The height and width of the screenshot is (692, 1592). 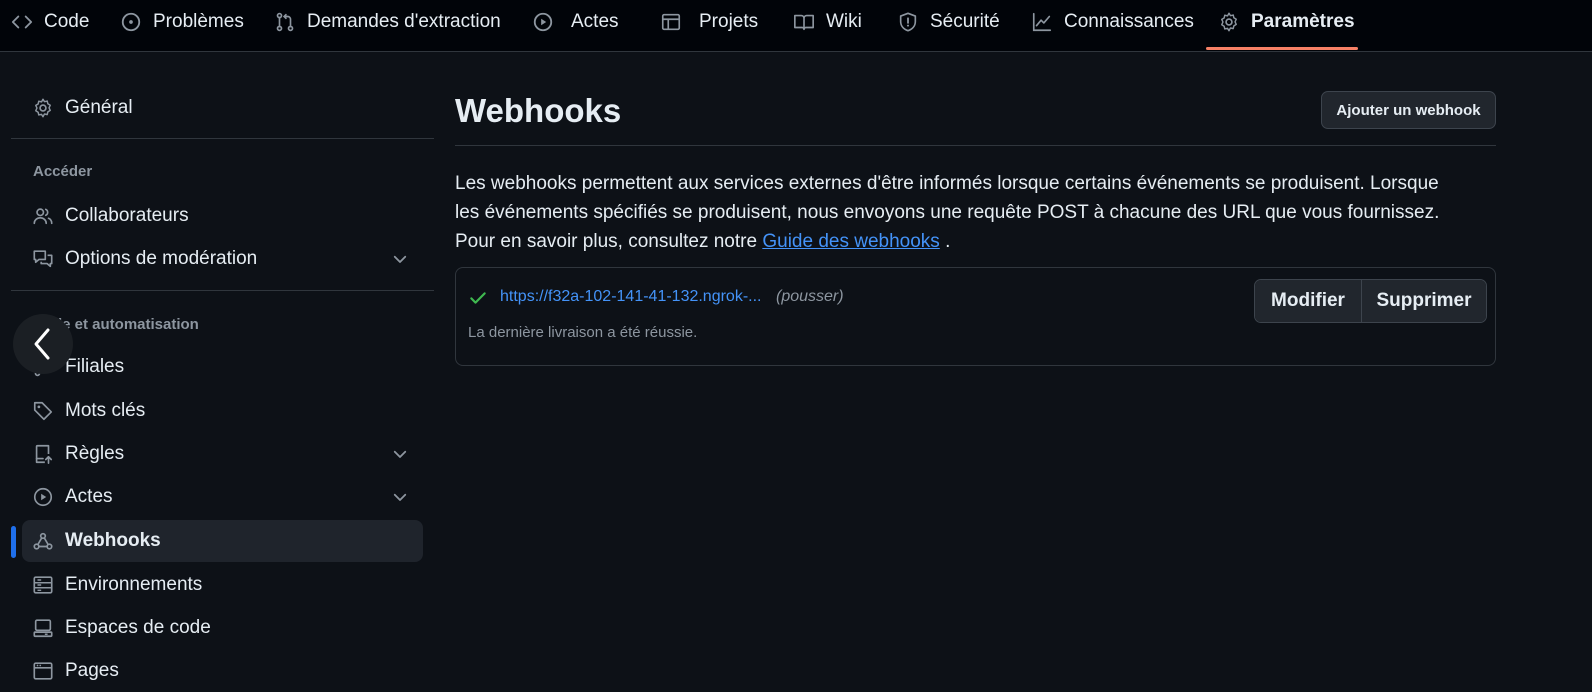 What do you see at coordinates (161, 258) in the screenshot?
I see `sidebar-item-label: Options de modération` at bounding box center [161, 258].